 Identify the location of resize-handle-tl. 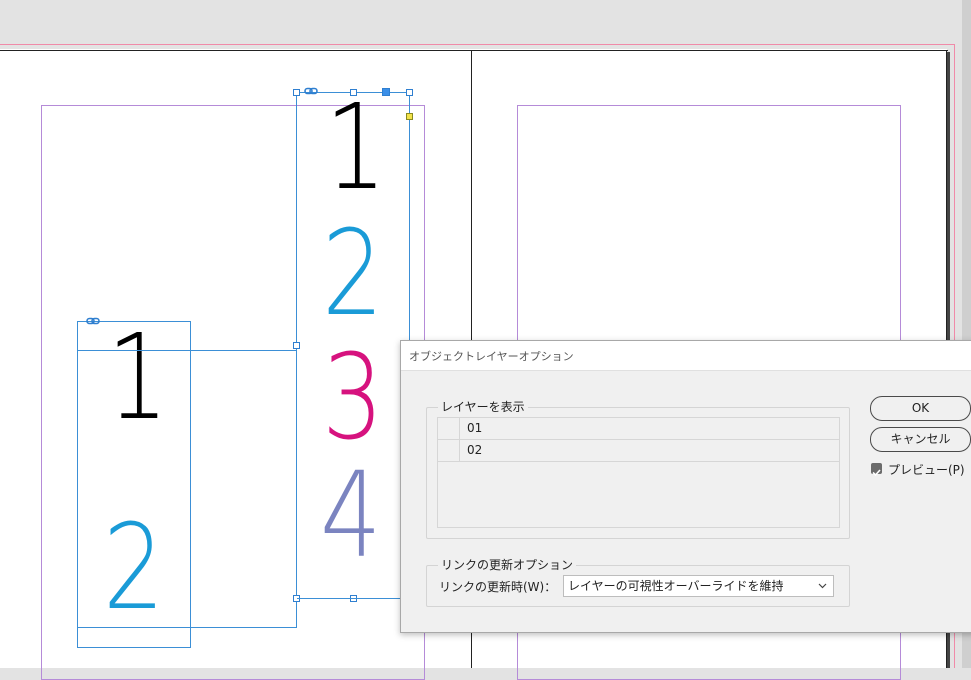
(296, 92).